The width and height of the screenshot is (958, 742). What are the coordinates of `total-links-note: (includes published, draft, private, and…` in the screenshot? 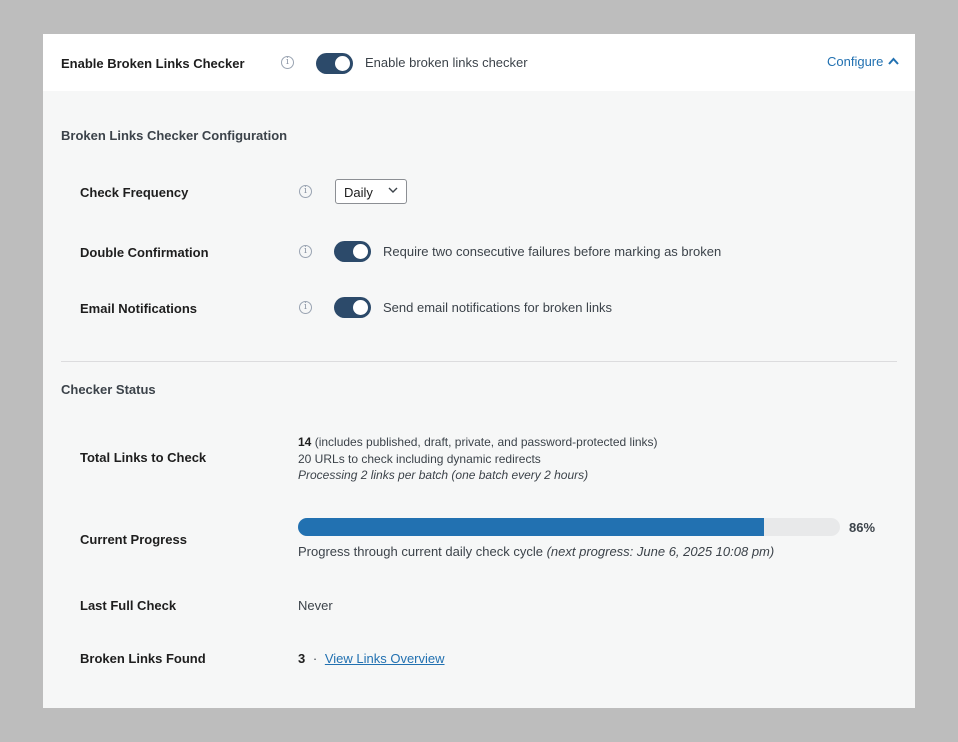 It's located at (486, 442).